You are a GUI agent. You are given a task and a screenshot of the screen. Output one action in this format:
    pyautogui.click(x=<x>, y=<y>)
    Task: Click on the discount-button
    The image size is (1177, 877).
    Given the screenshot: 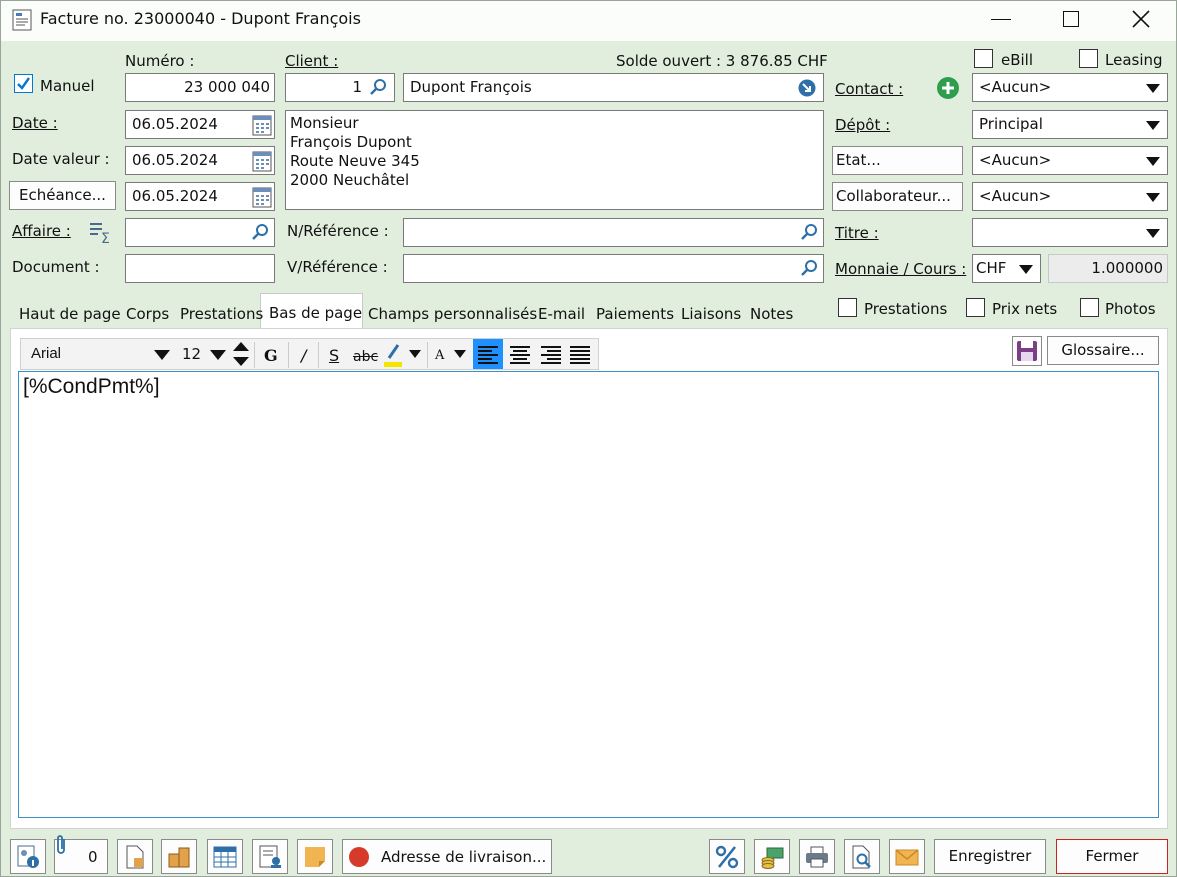 What is the action you would take?
    pyautogui.click(x=727, y=856)
    